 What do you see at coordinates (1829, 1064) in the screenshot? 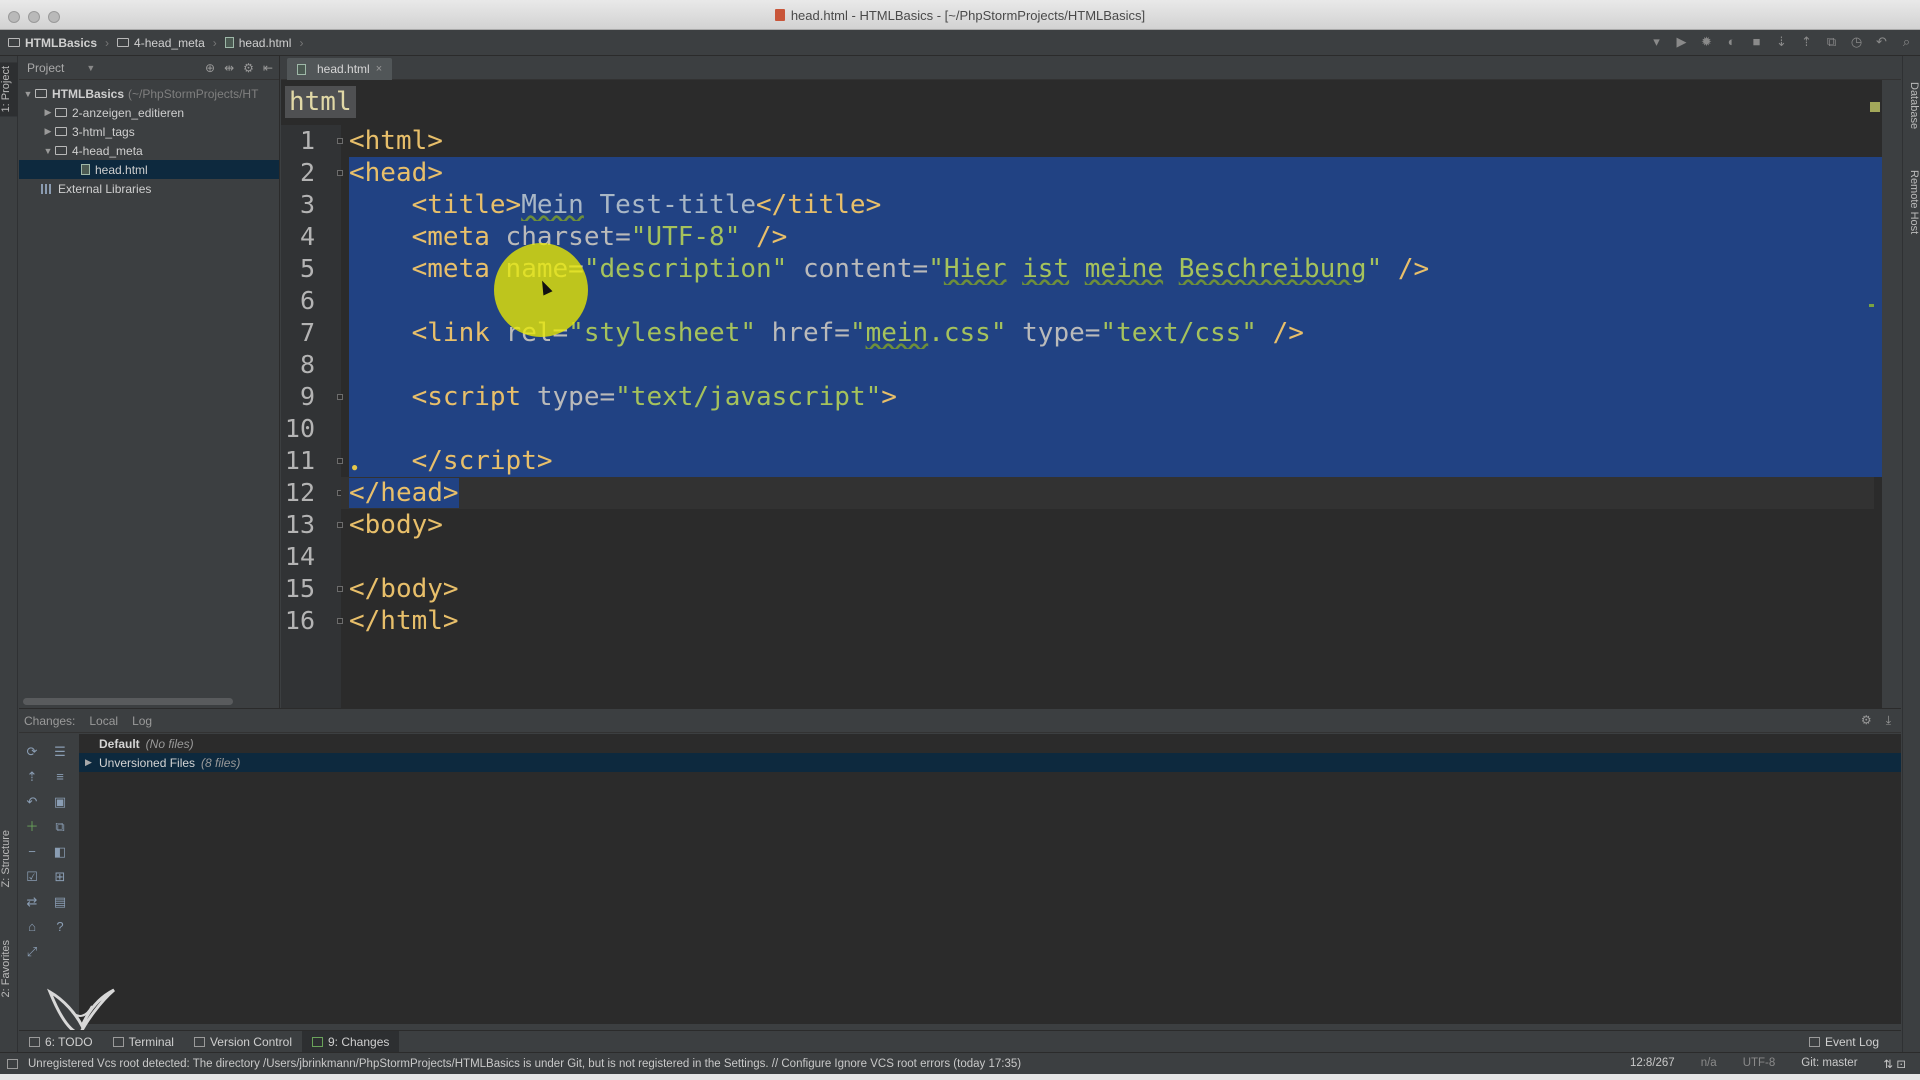
I see `git-branch: Git: master` at bounding box center [1829, 1064].